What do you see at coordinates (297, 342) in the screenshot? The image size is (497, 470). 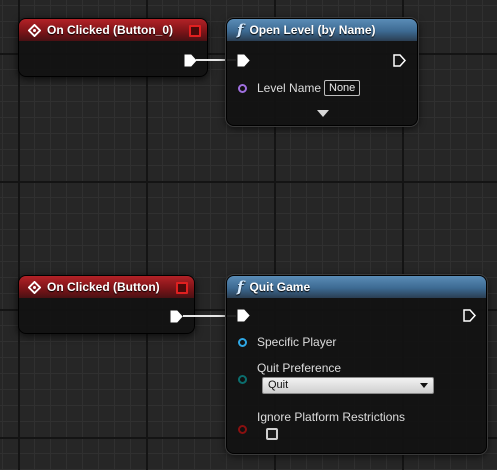 I see `specific-player-label: Specific Player` at bounding box center [297, 342].